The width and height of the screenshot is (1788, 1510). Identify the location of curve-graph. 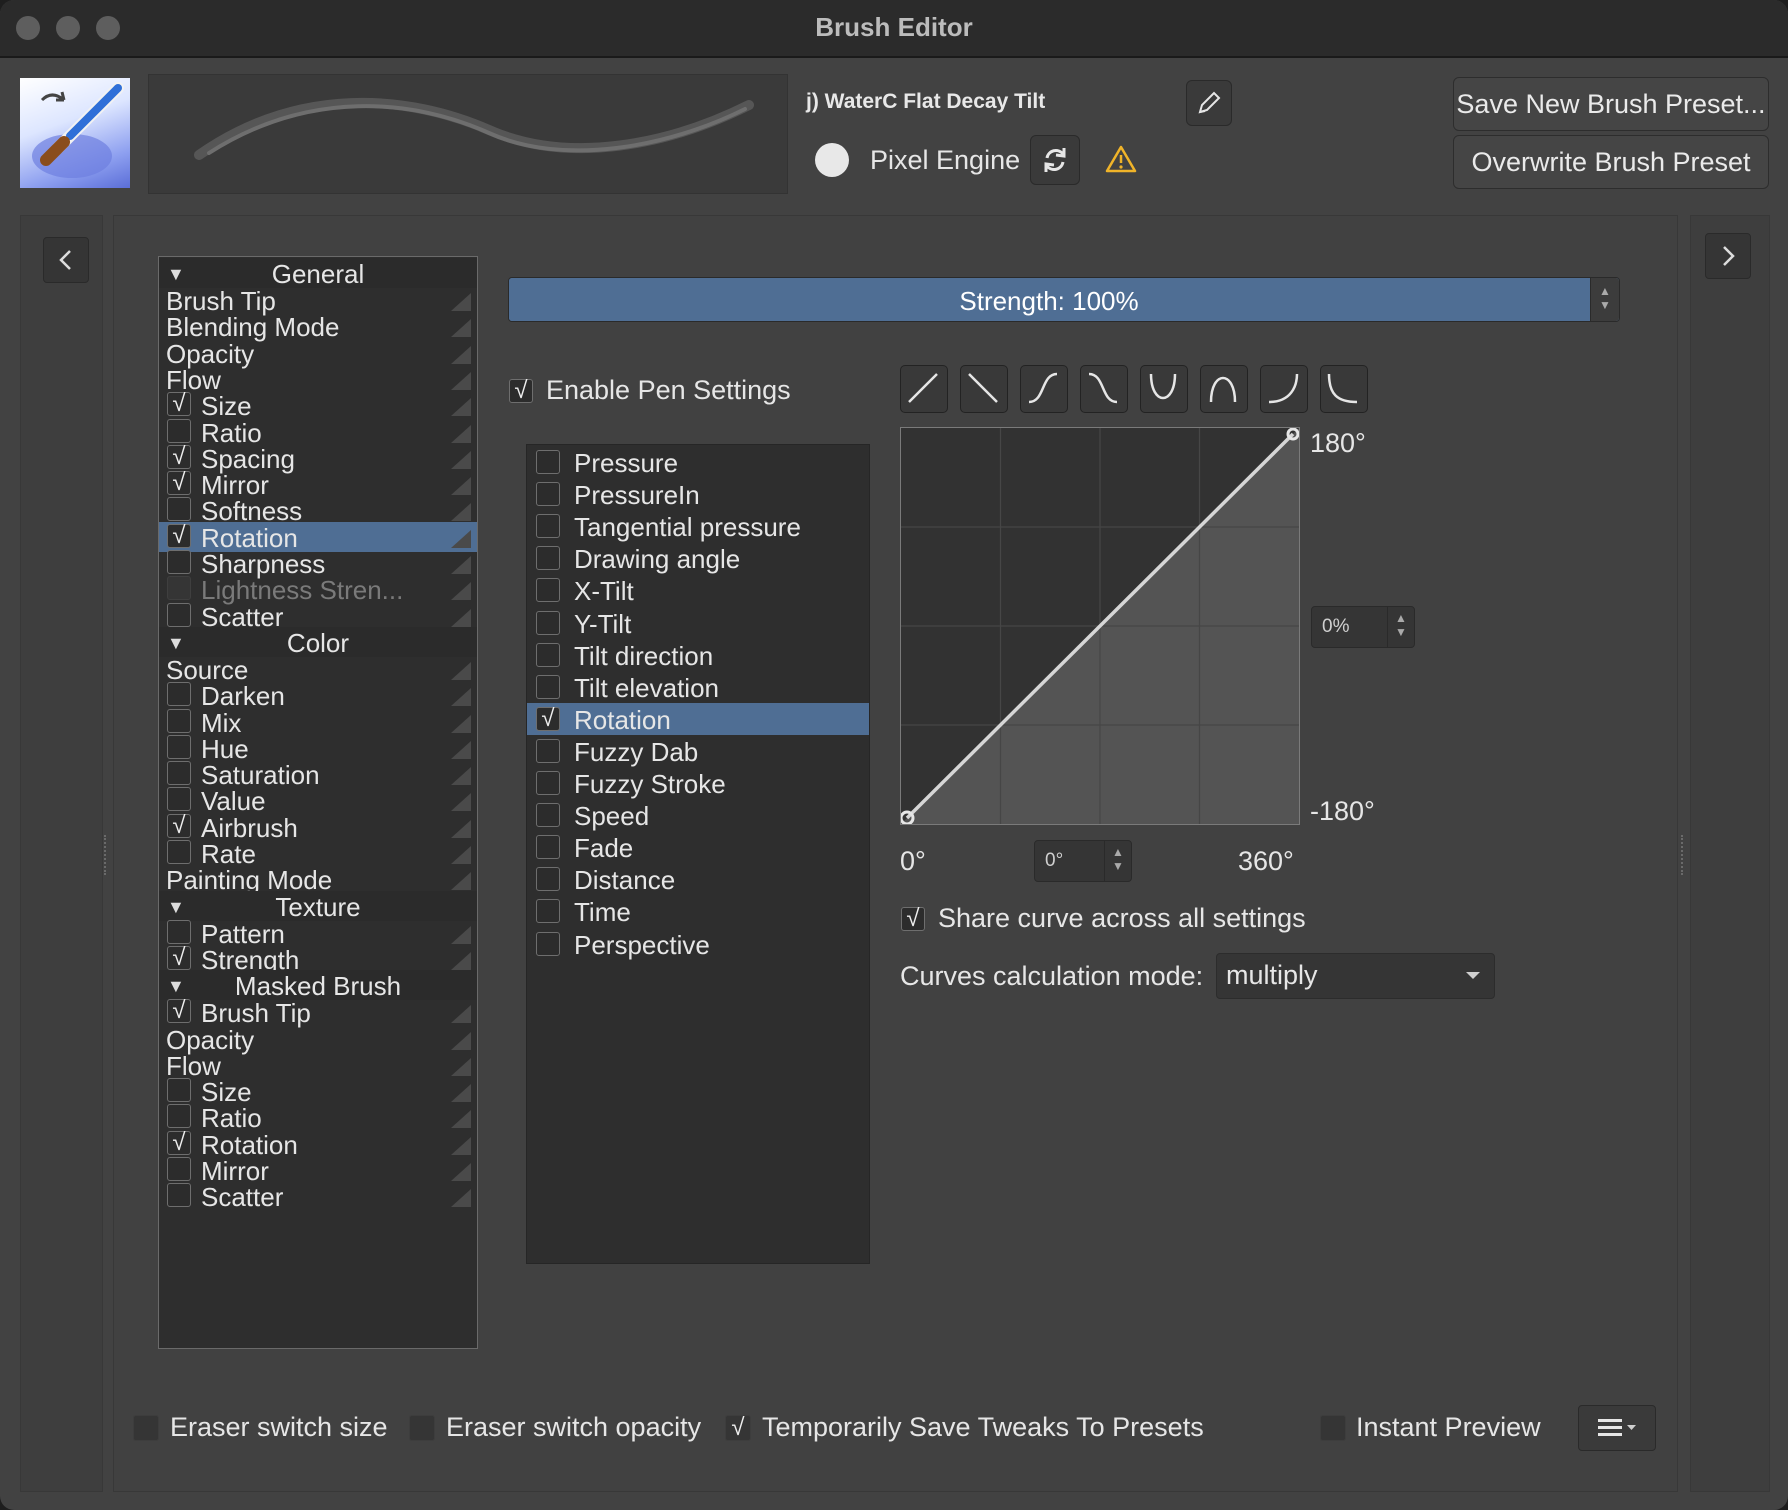
(1099, 626).